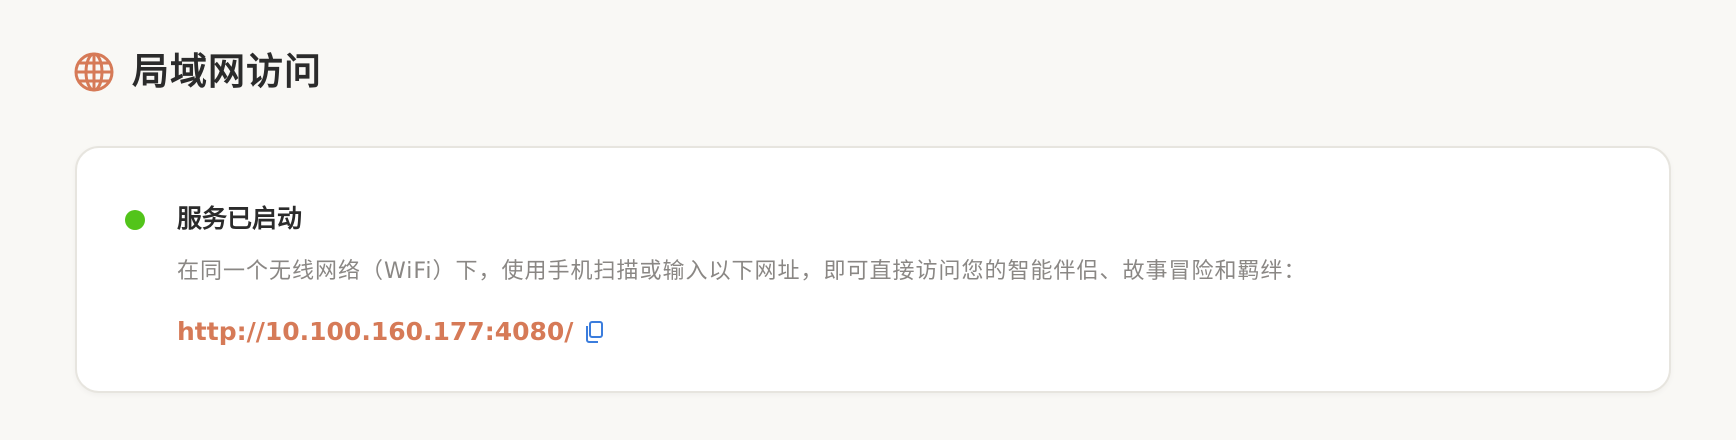 This screenshot has height=440, width=1736. Describe the element at coordinates (135, 220) in the screenshot. I see `status-indicator-dot` at that location.